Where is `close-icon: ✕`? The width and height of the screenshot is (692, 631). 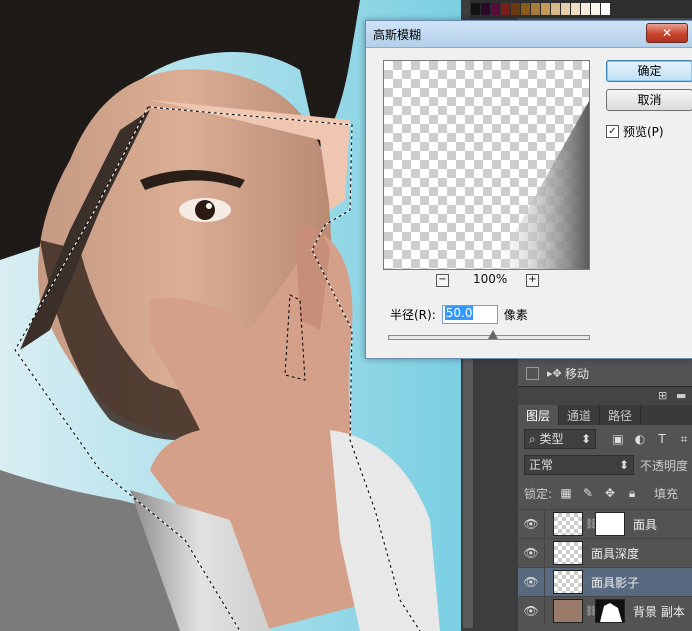
close-icon: ✕ is located at coordinates (667, 33).